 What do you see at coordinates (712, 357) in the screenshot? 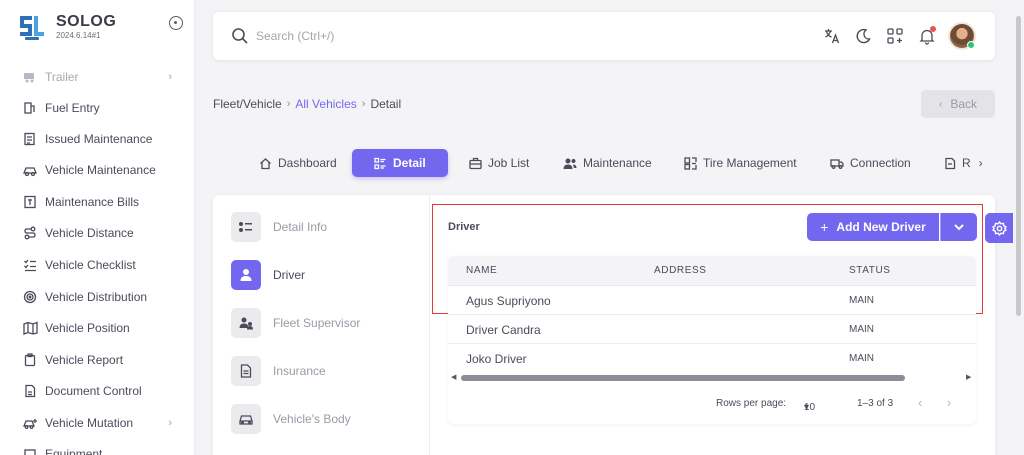
I see `table-row: Joko Driver MAIN` at bounding box center [712, 357].